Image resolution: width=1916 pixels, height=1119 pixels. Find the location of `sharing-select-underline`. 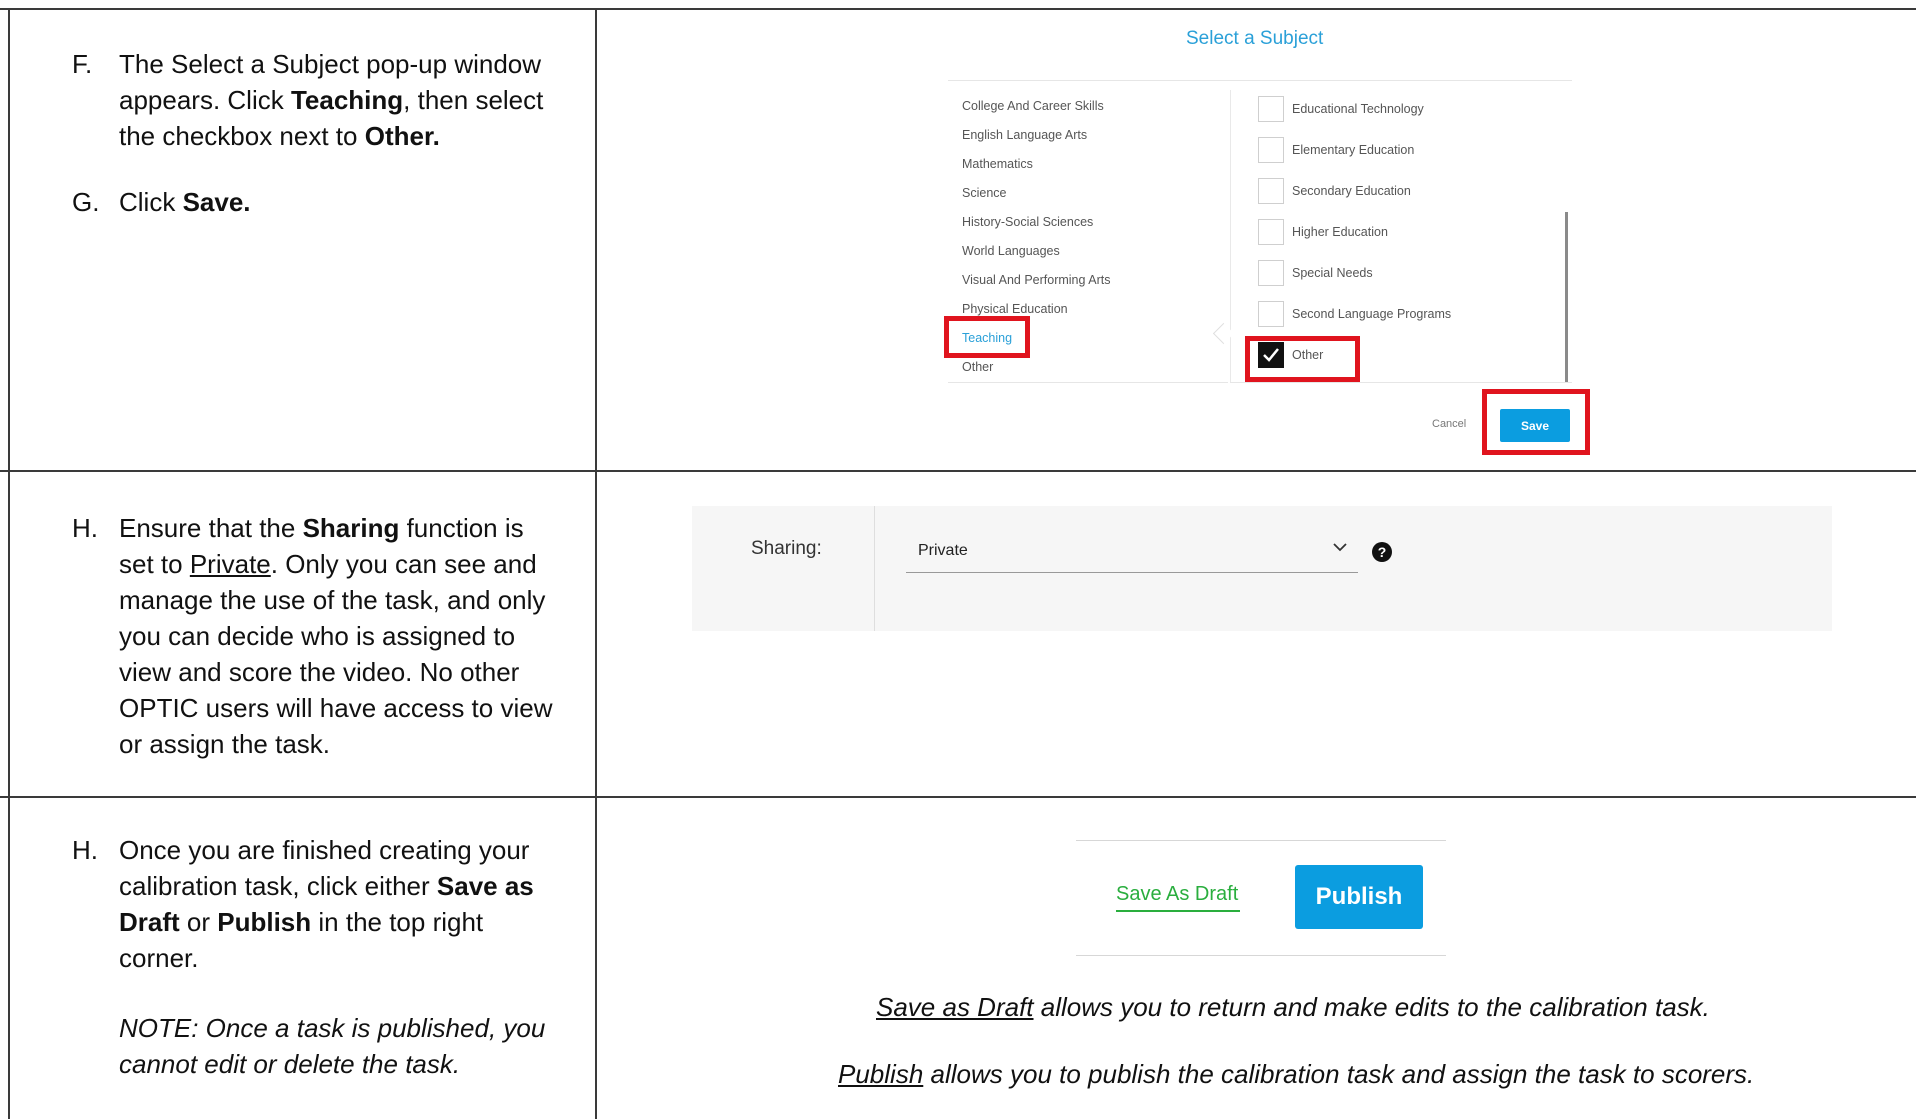

sharing-select-underline is located at coordinates (1132, 572).